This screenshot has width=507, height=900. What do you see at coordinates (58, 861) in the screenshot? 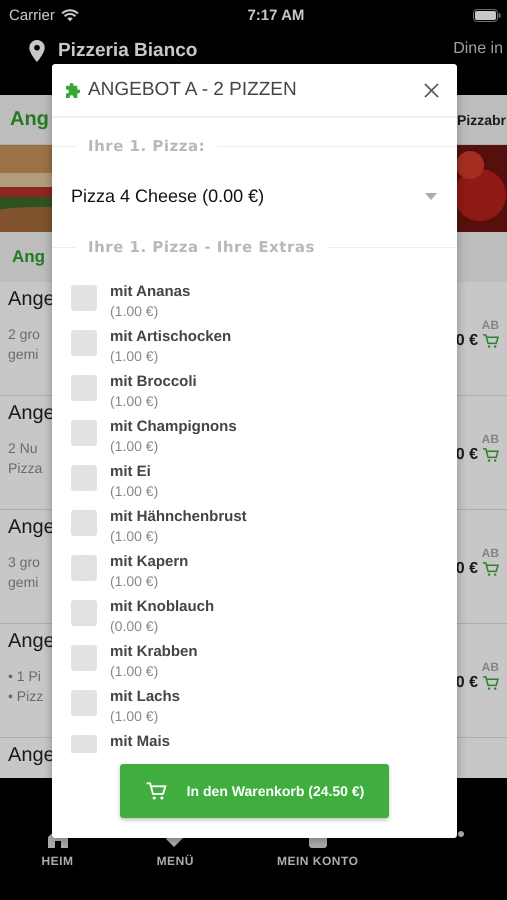
I see `nav-label: HEIM` at bounding box center [58, 861].